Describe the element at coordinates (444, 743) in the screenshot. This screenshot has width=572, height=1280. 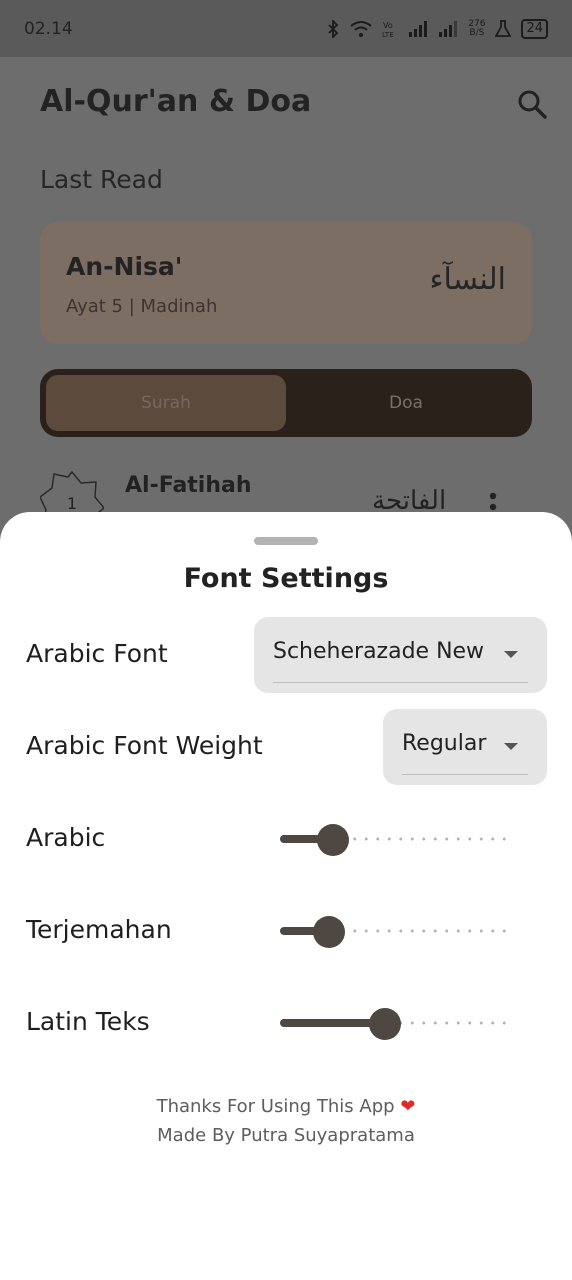
I see `arabic-font-weight-value: Regular` at that location.